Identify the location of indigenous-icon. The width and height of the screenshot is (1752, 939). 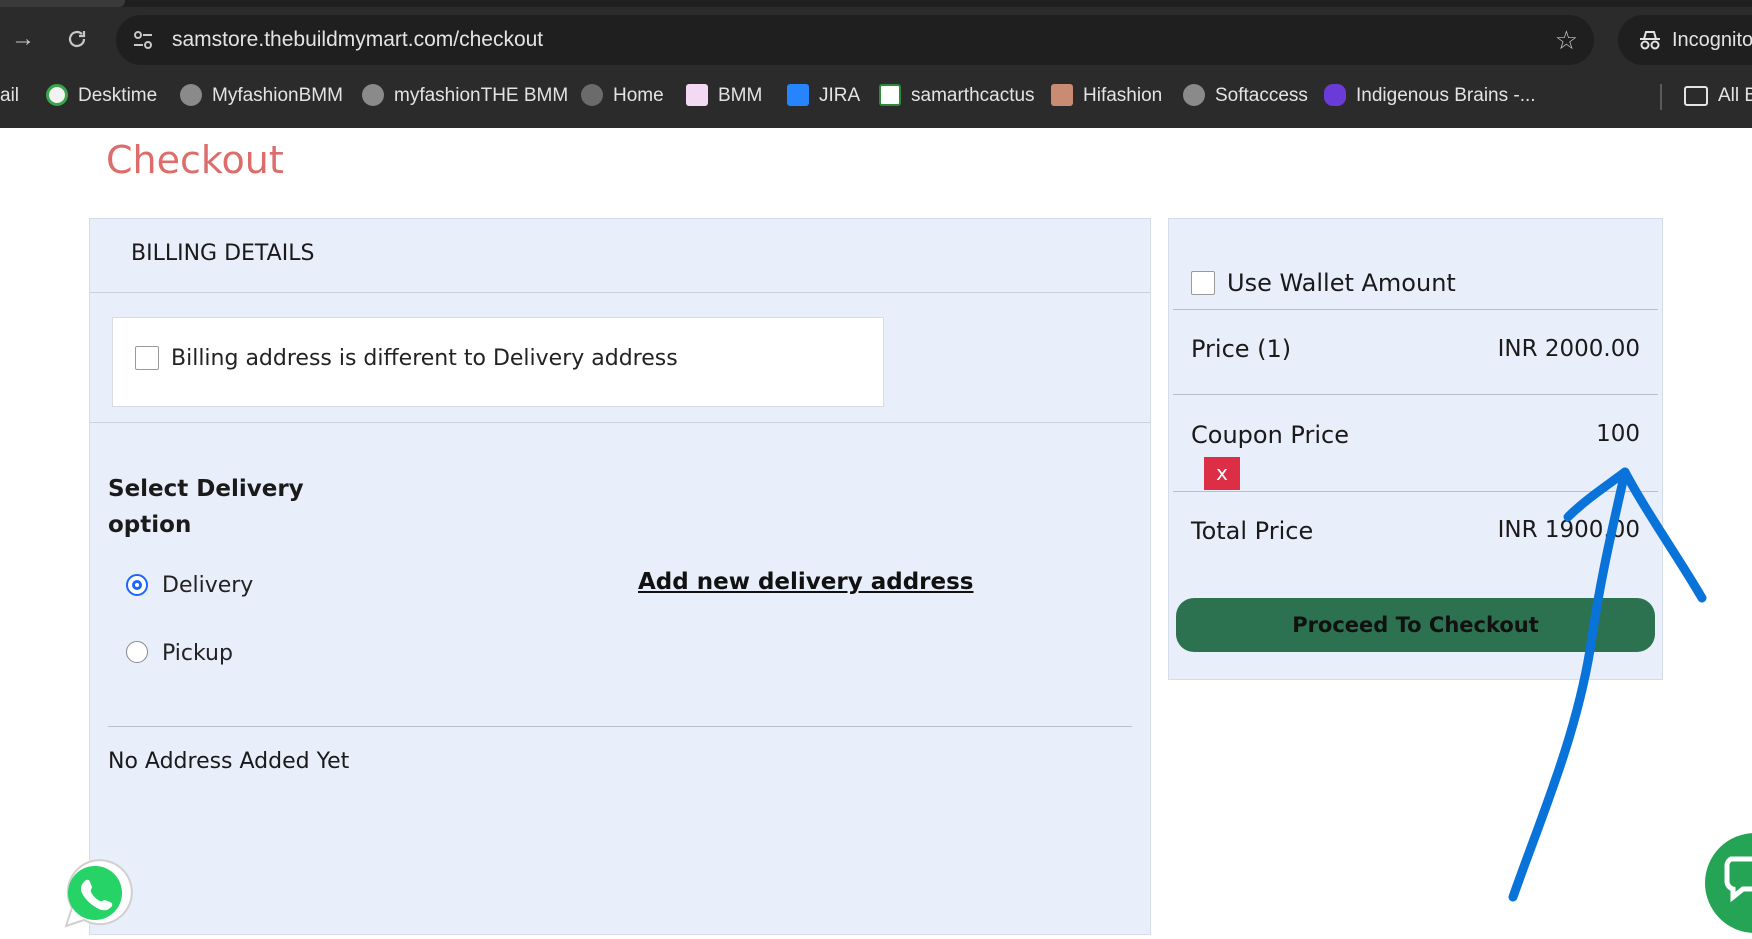
(1335, 95).